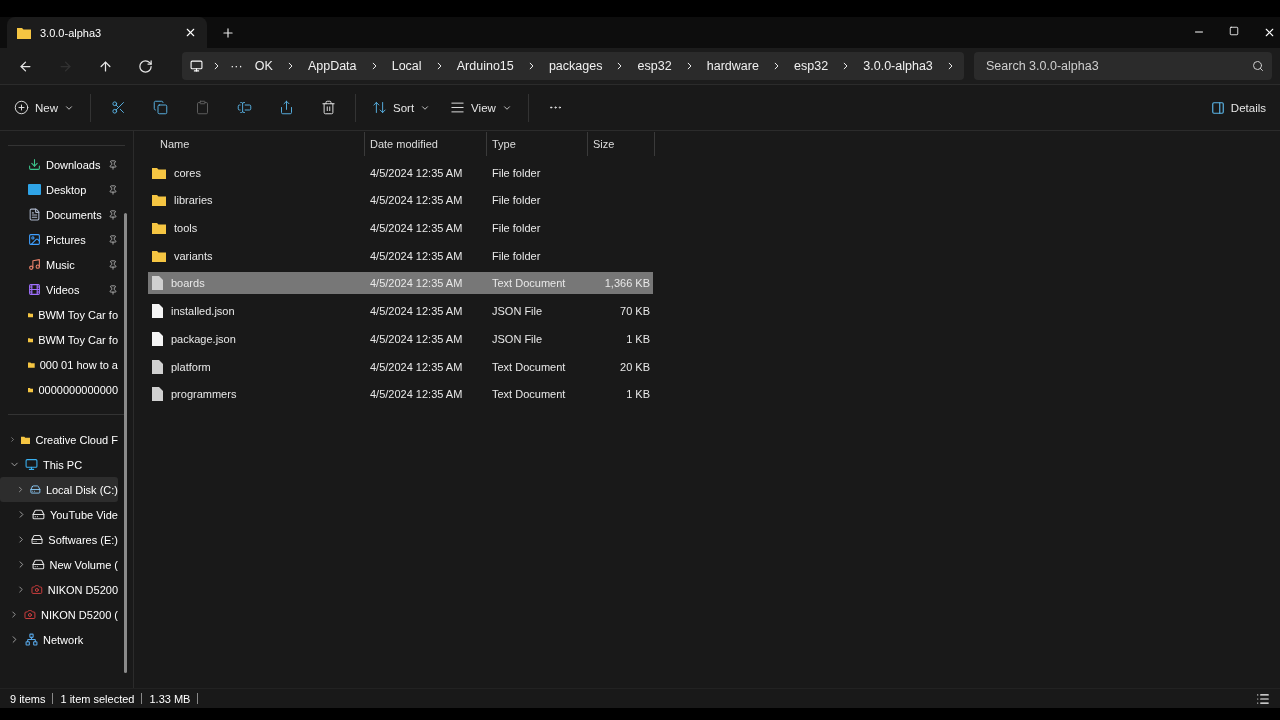  What do you see at coordinates (59, 639) in the screenshot?
I see `nav-item: Network` at bounding box center [59, 639].